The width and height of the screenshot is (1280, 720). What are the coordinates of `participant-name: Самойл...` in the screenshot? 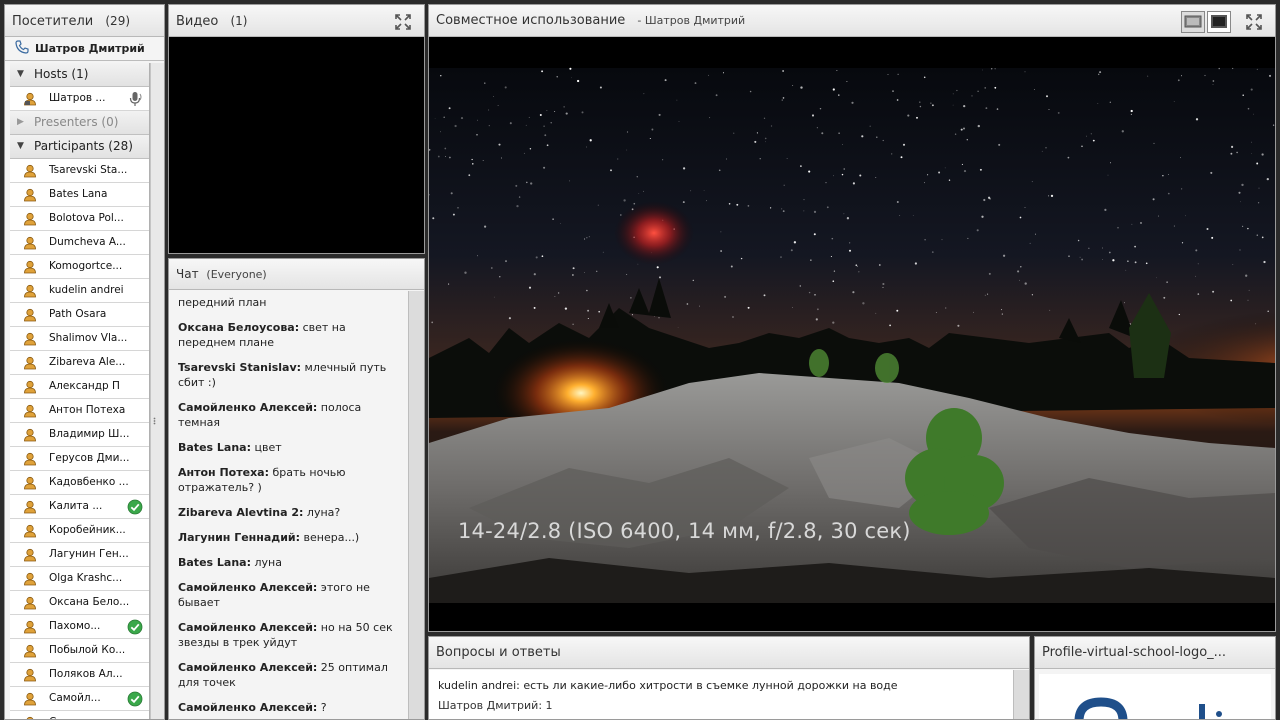 It's located at (75, 698).